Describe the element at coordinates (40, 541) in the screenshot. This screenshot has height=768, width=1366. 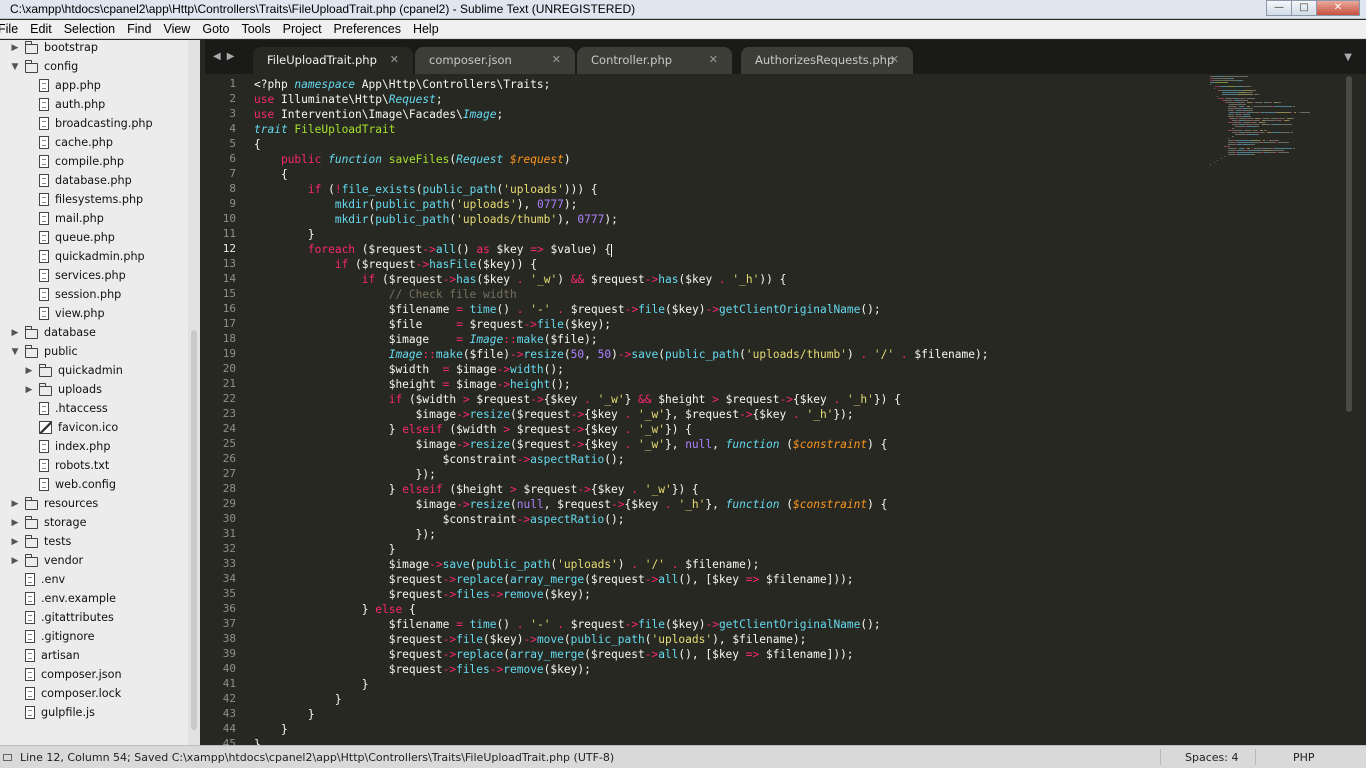
I see `sidebar-item-tests: ▶ tests` at that location.